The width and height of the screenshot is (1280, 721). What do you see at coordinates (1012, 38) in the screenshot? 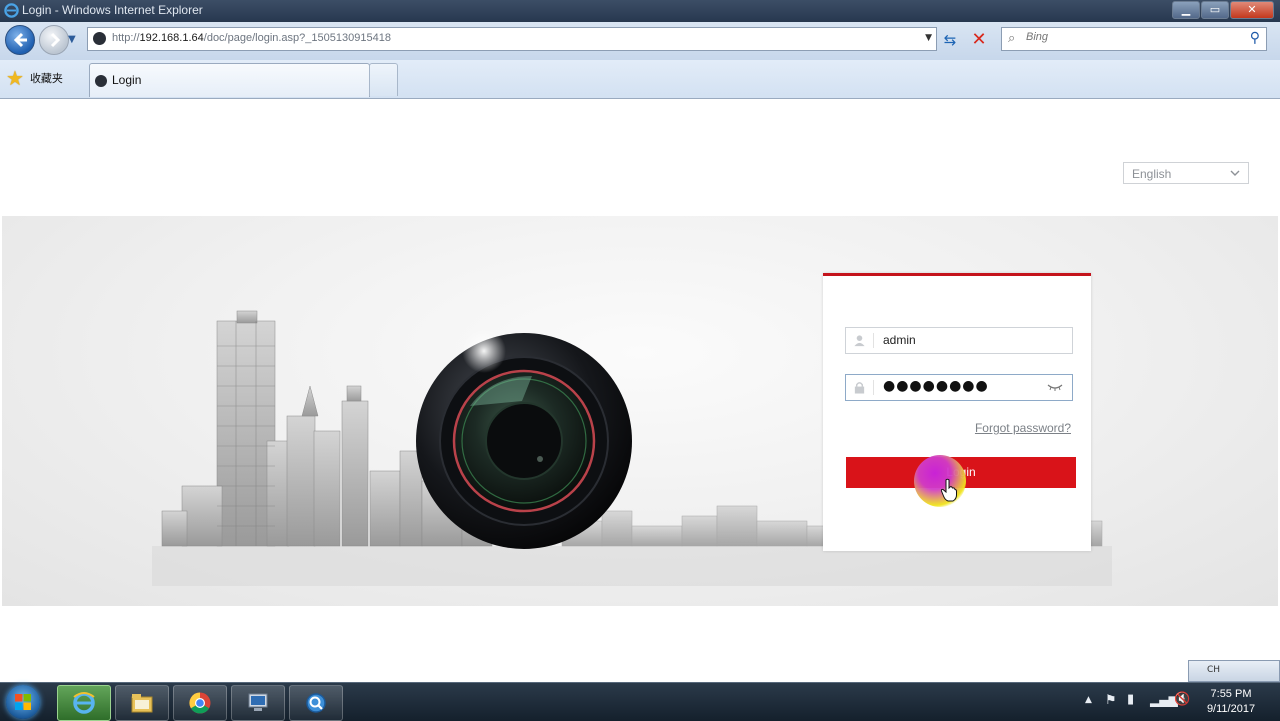
I see `search-provider-icon: ⌕` at bounding box center [1012, 38].